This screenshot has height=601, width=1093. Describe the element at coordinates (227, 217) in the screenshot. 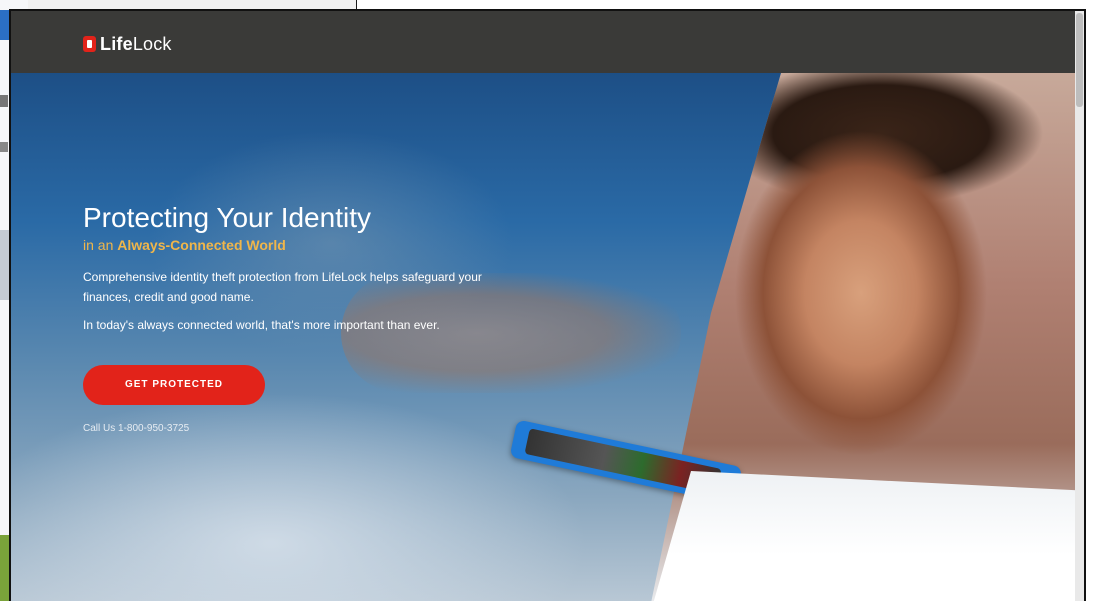

I see `hero-headline: Protecting Your Identity` at that location.